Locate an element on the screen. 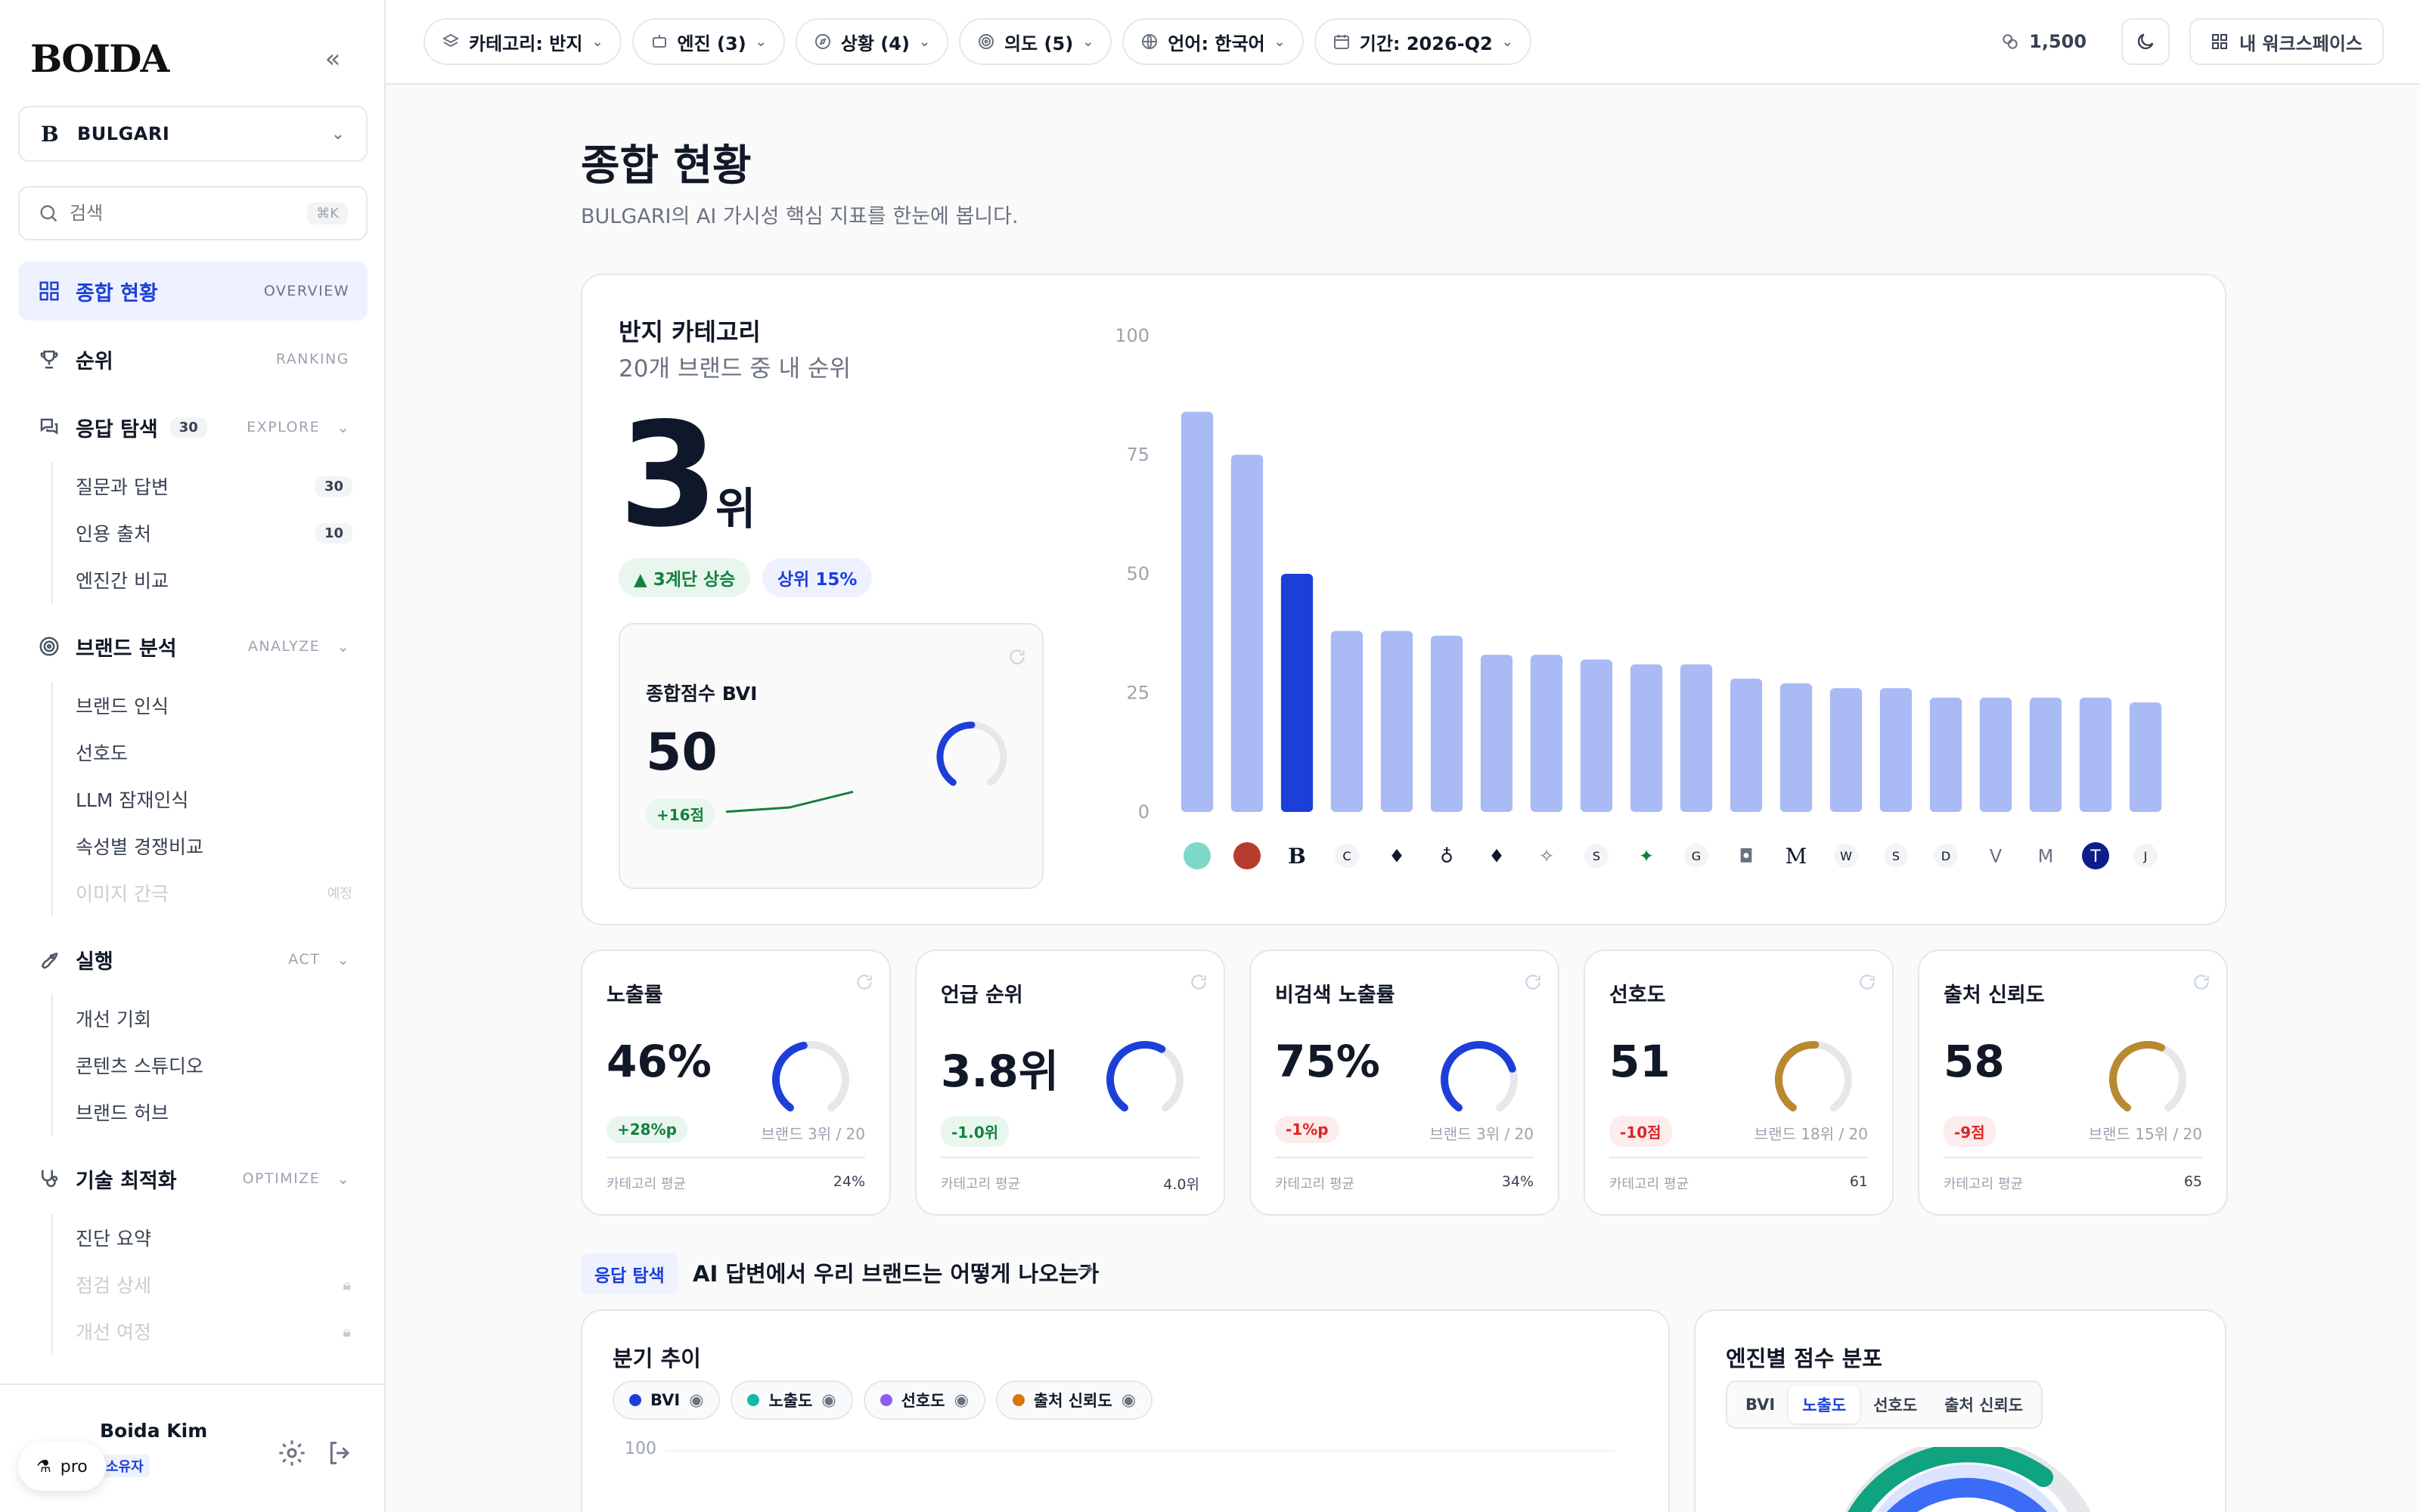 This screenshot has width=2420, height=1512. filter-chip: 상황 (4) ⌄ is located at coordinates (872, 42).